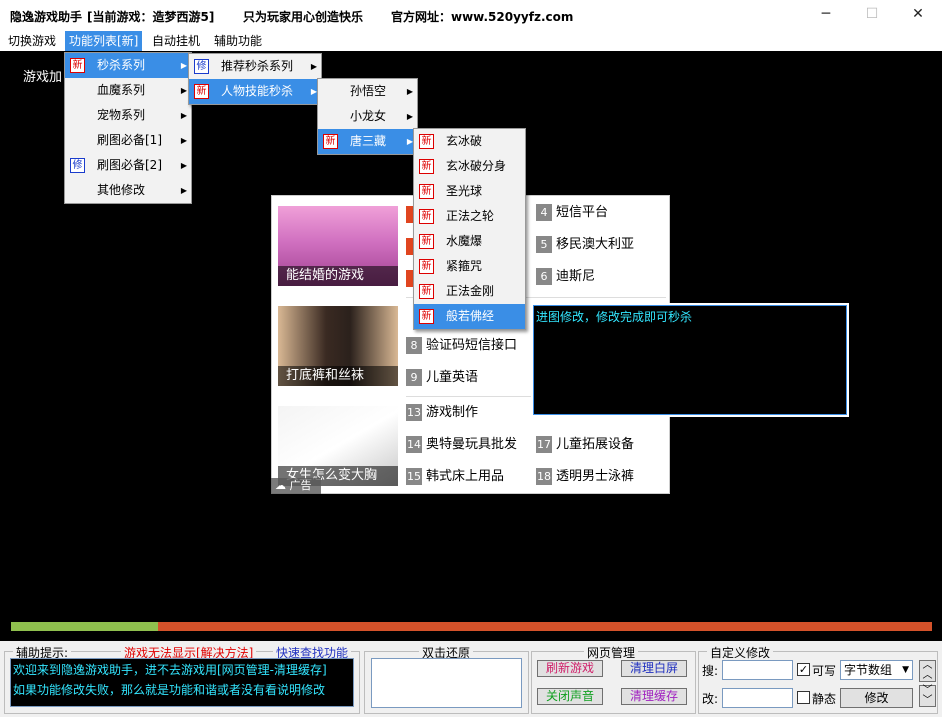 Image resolution: width=942 pixels, height=717 pixels. I want to click on ad-link-15: 15 韩式床上用品, so click(455, 477).